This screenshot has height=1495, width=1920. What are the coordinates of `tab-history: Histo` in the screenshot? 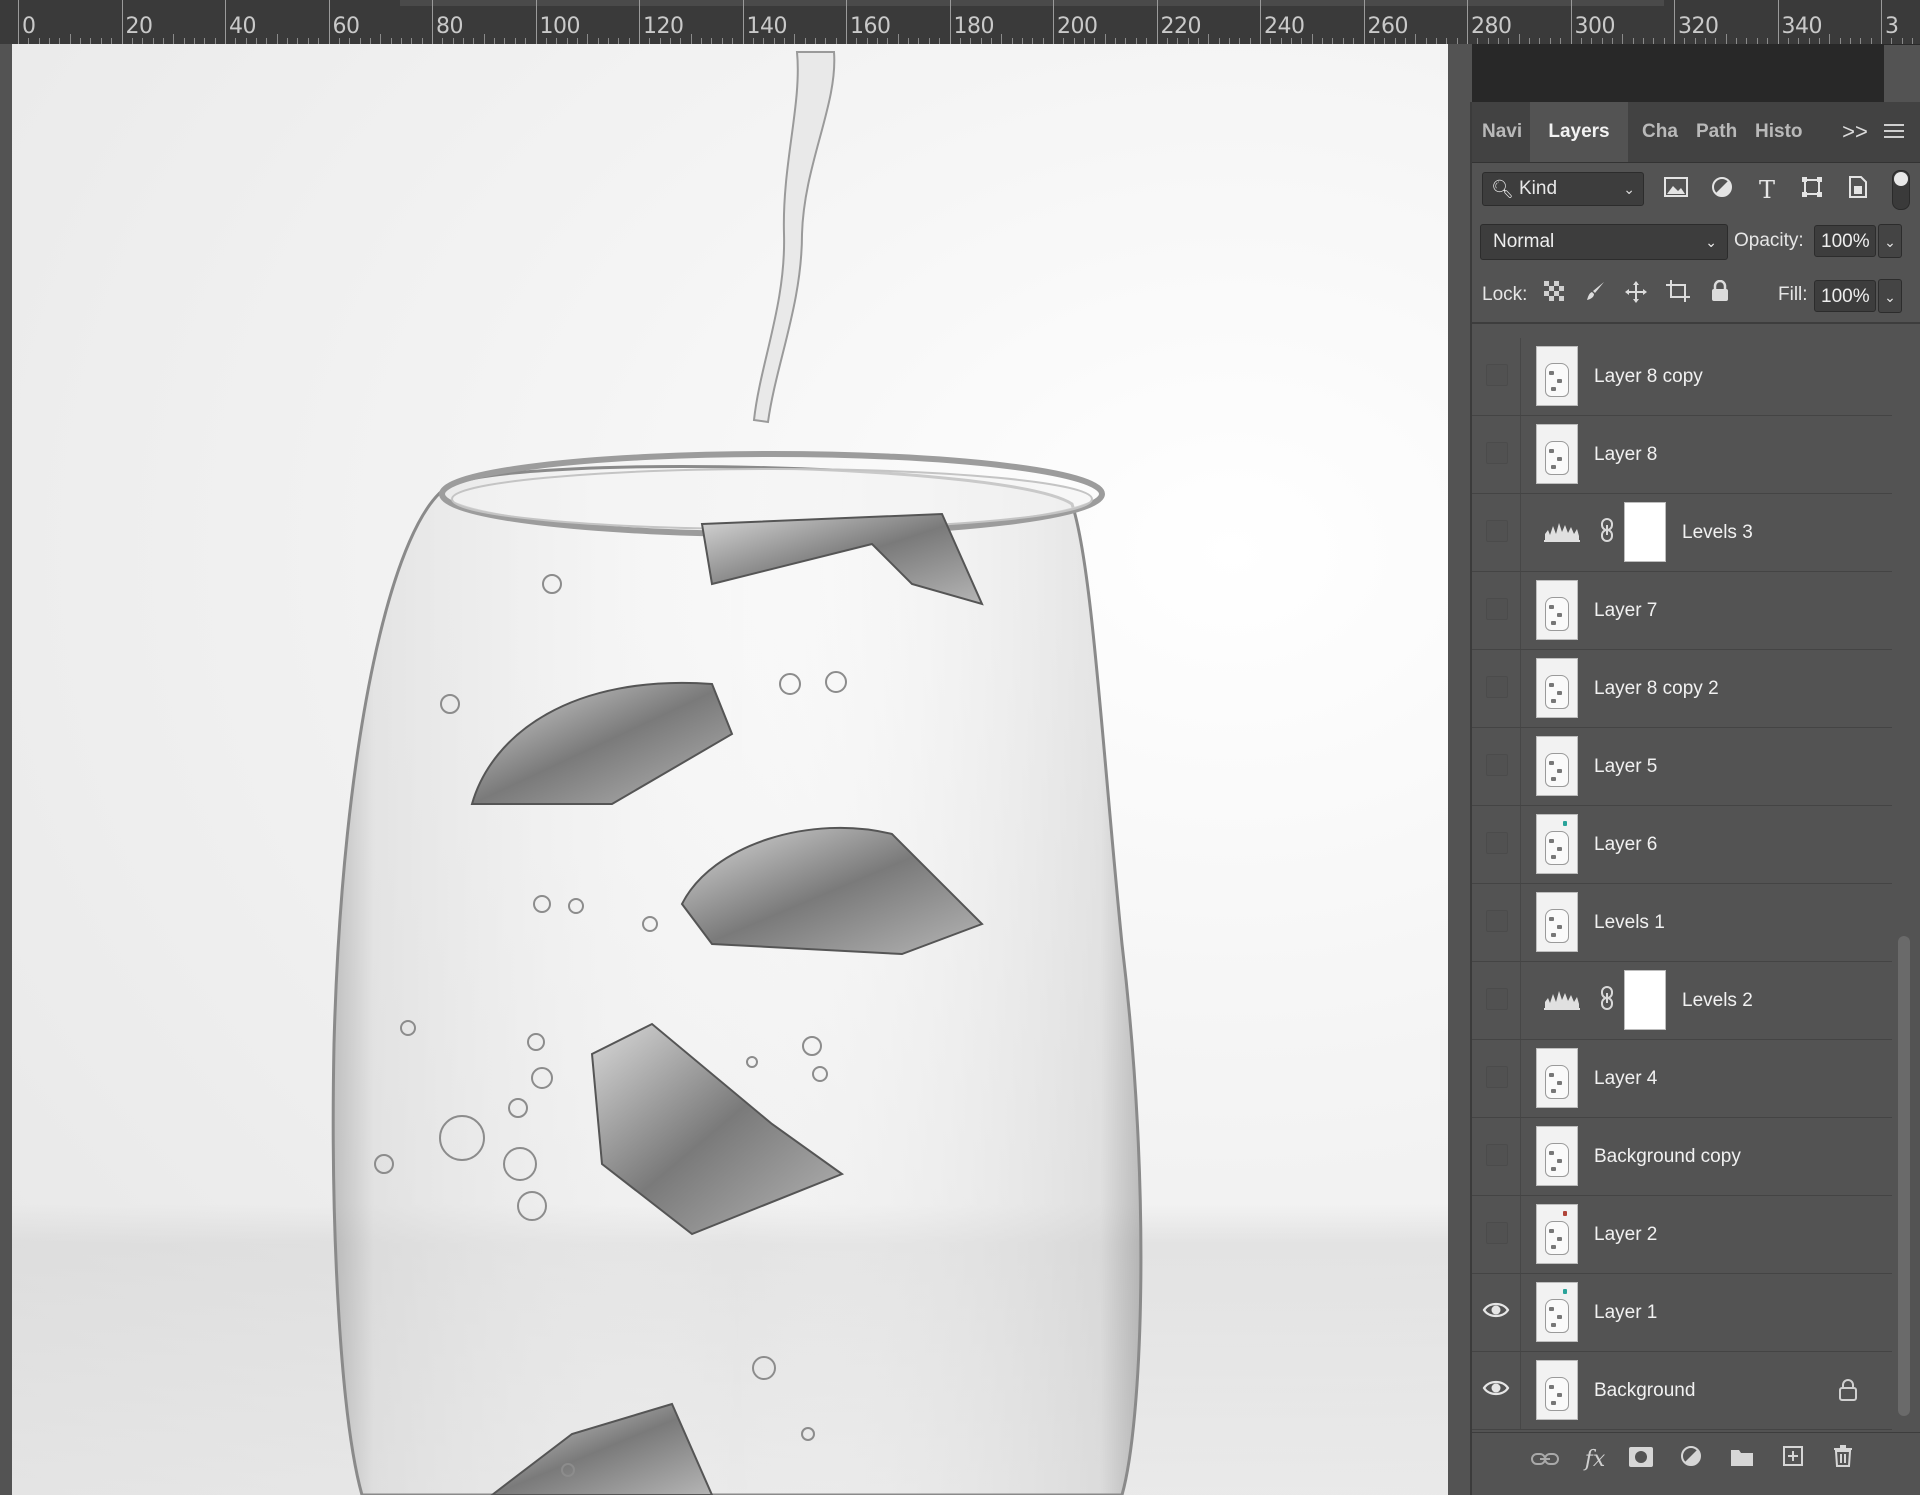 It's located at (1779, 132).